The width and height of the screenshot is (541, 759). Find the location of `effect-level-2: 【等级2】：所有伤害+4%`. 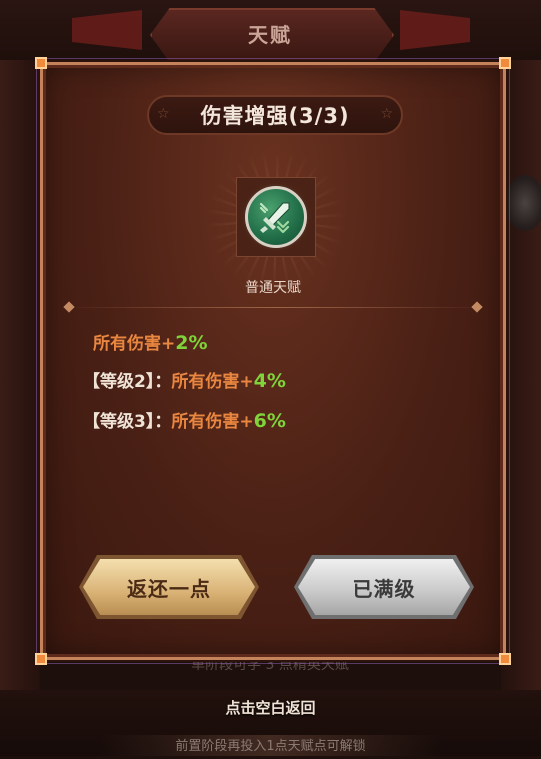

effect-level-2: 【等级2】：所有伤害+4% is located at coordinates (184, 381).